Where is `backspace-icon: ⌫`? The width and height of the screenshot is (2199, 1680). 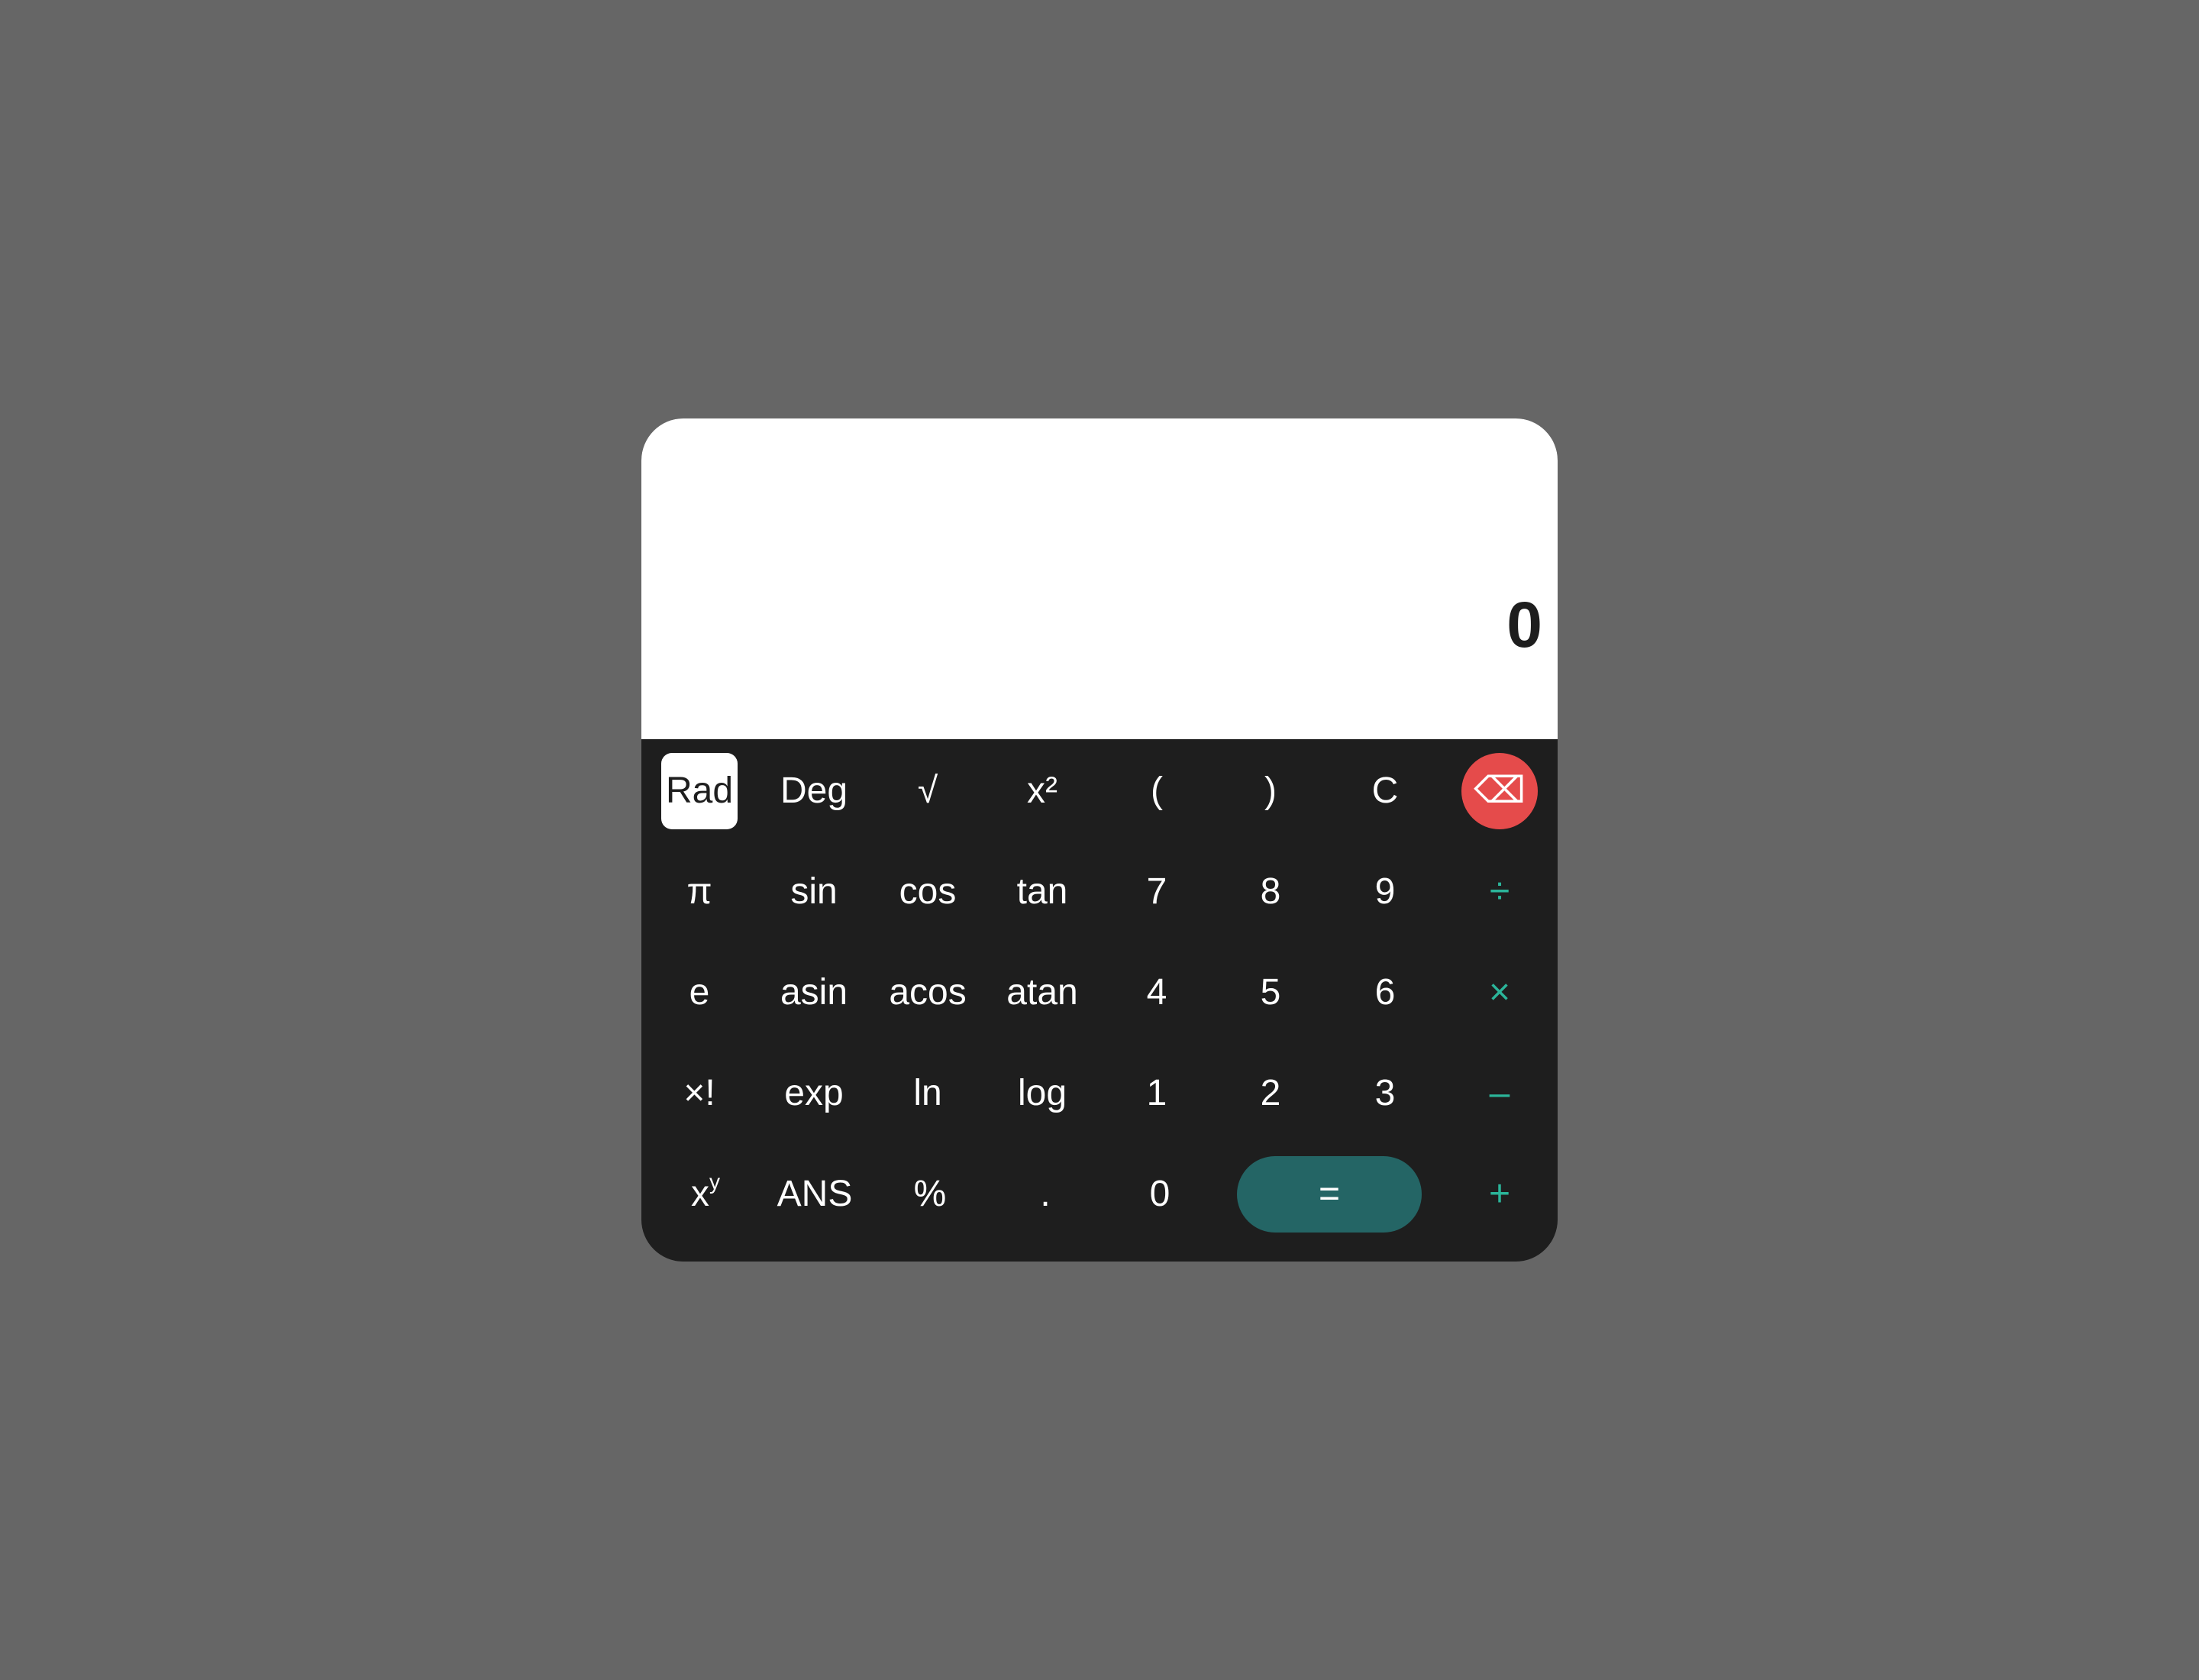
backspace-icon: ⌫ is located at coordinates (1500, 791).